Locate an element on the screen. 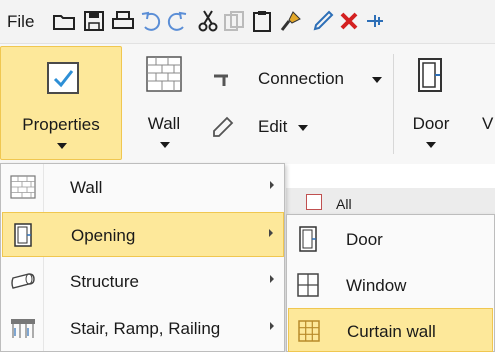  menu-item-label: Wall is located at coordinates (86, 187).